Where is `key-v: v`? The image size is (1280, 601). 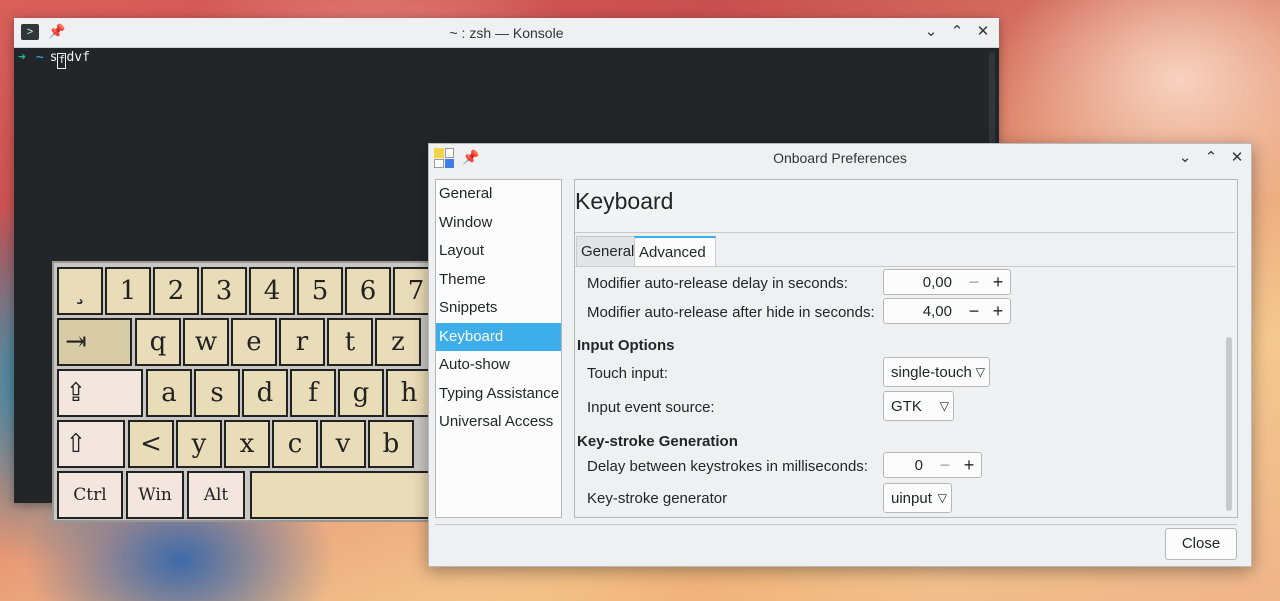 key-v: v is located at coordinates (343, 444).